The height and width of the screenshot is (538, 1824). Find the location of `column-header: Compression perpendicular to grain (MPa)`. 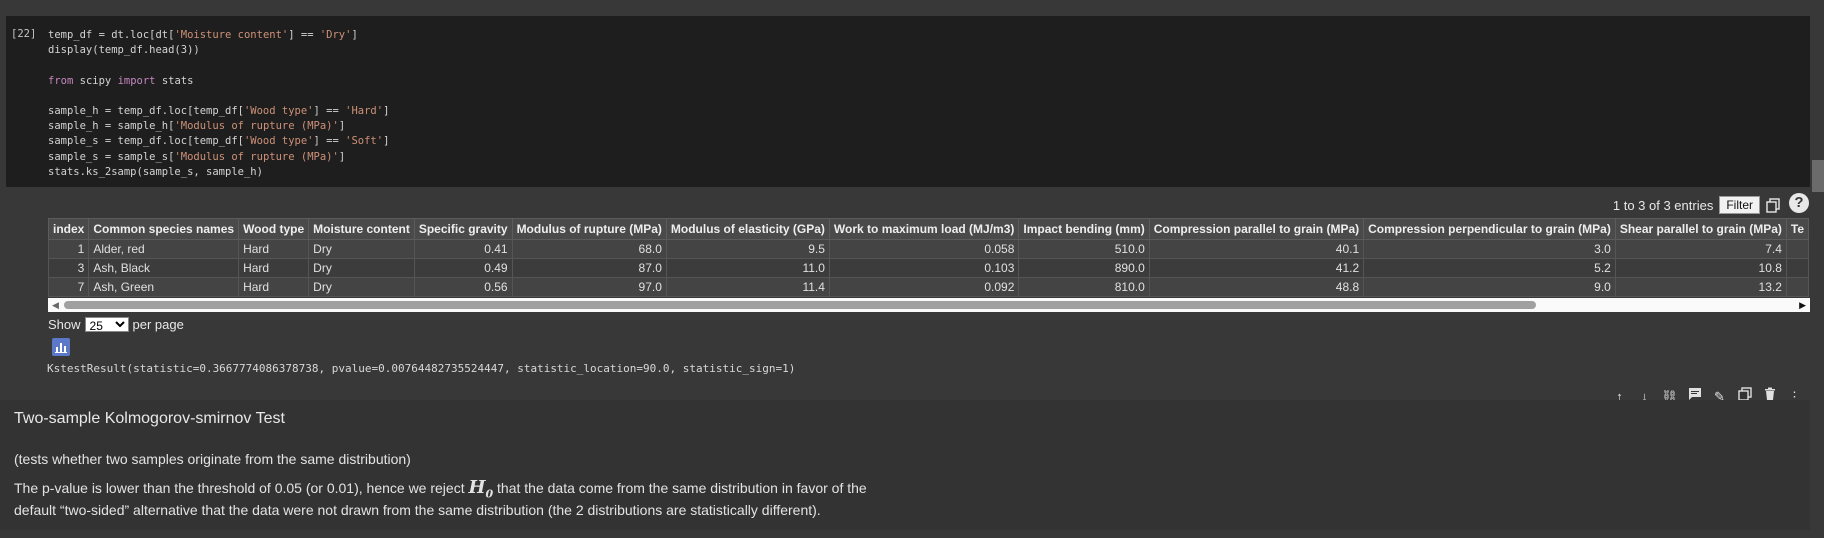

column-header: Compression perpendicular to grain (MPa) is located at coordinates (1489, 229).